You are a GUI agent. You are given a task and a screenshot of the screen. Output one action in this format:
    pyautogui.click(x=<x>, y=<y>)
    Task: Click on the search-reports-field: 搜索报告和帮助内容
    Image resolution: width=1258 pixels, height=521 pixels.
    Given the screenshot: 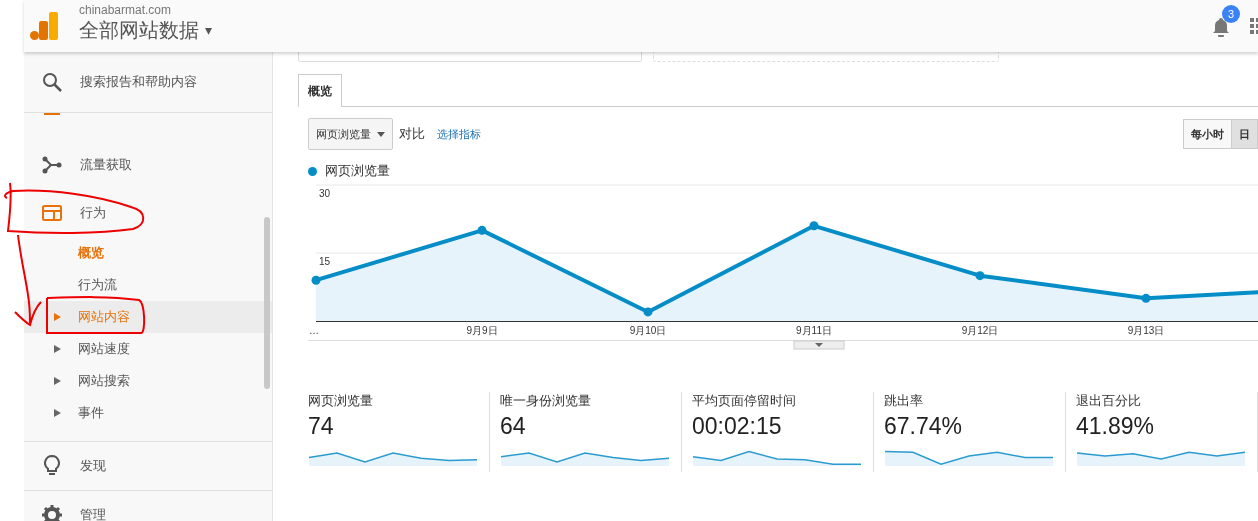 What is the action you would take?
    pyautogui.click(x=148, y=82)
    